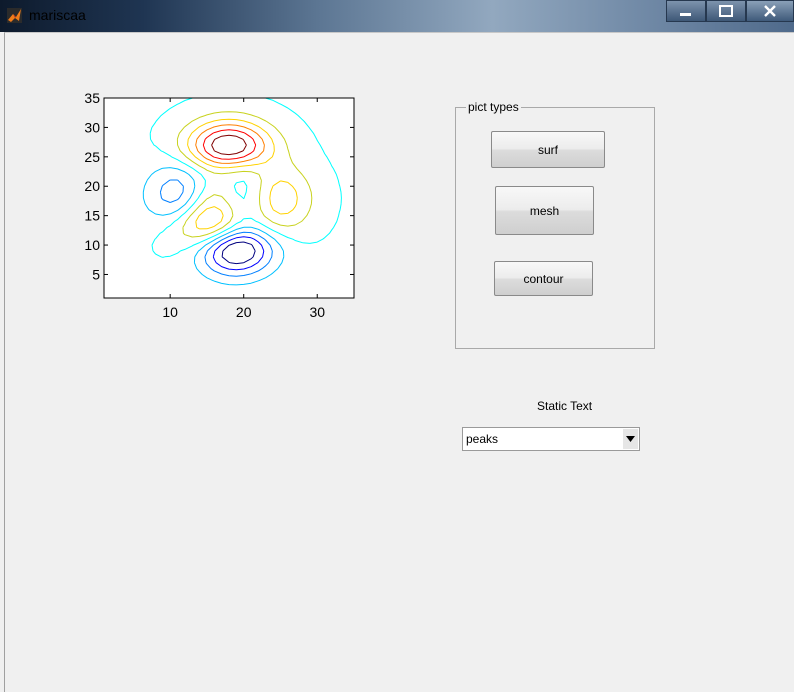  What do you see at coordinates (92, 245) in the screenshot?
I see `y-tick-label: 10` at bounding box center [92, 245].